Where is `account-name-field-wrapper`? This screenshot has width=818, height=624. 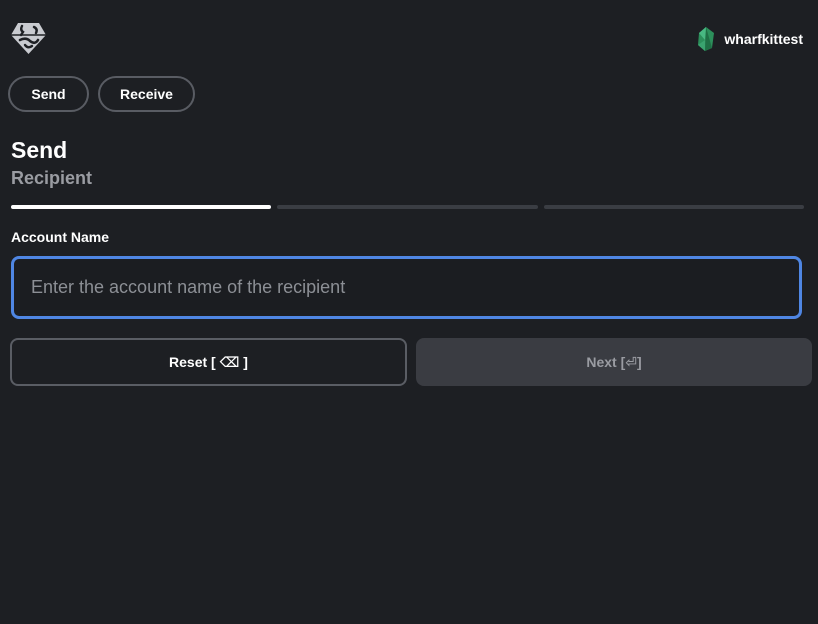 account-name-field-wrapper is located at coordinates (406, 287).